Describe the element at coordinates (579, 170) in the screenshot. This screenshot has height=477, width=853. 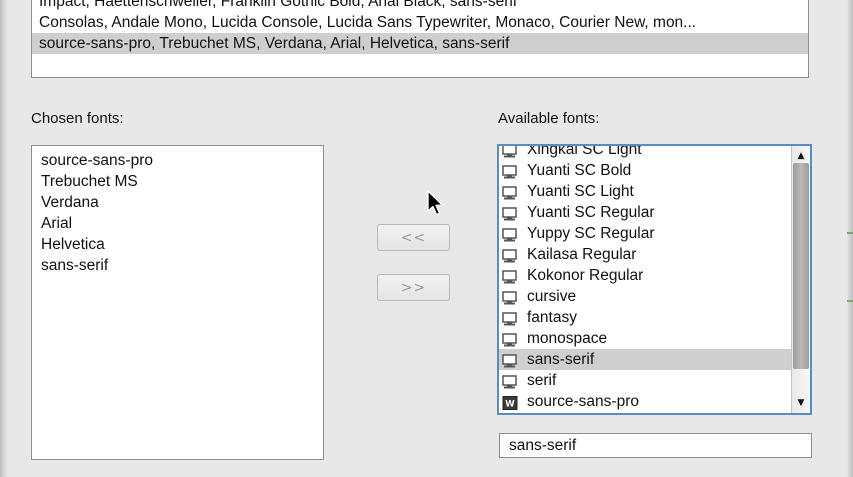
I see `available-font-label: Yuanti SC Bold` at that location.